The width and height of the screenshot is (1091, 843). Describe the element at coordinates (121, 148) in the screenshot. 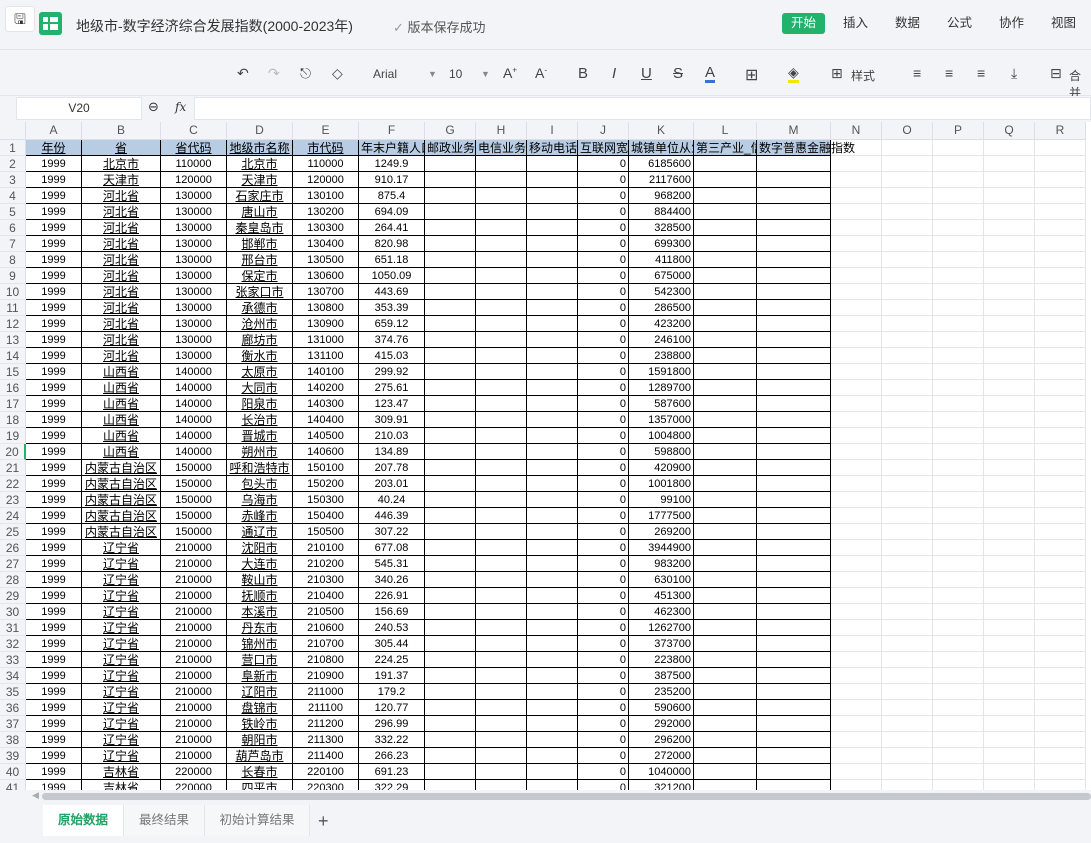

I see `cell-header: 省` at that location.